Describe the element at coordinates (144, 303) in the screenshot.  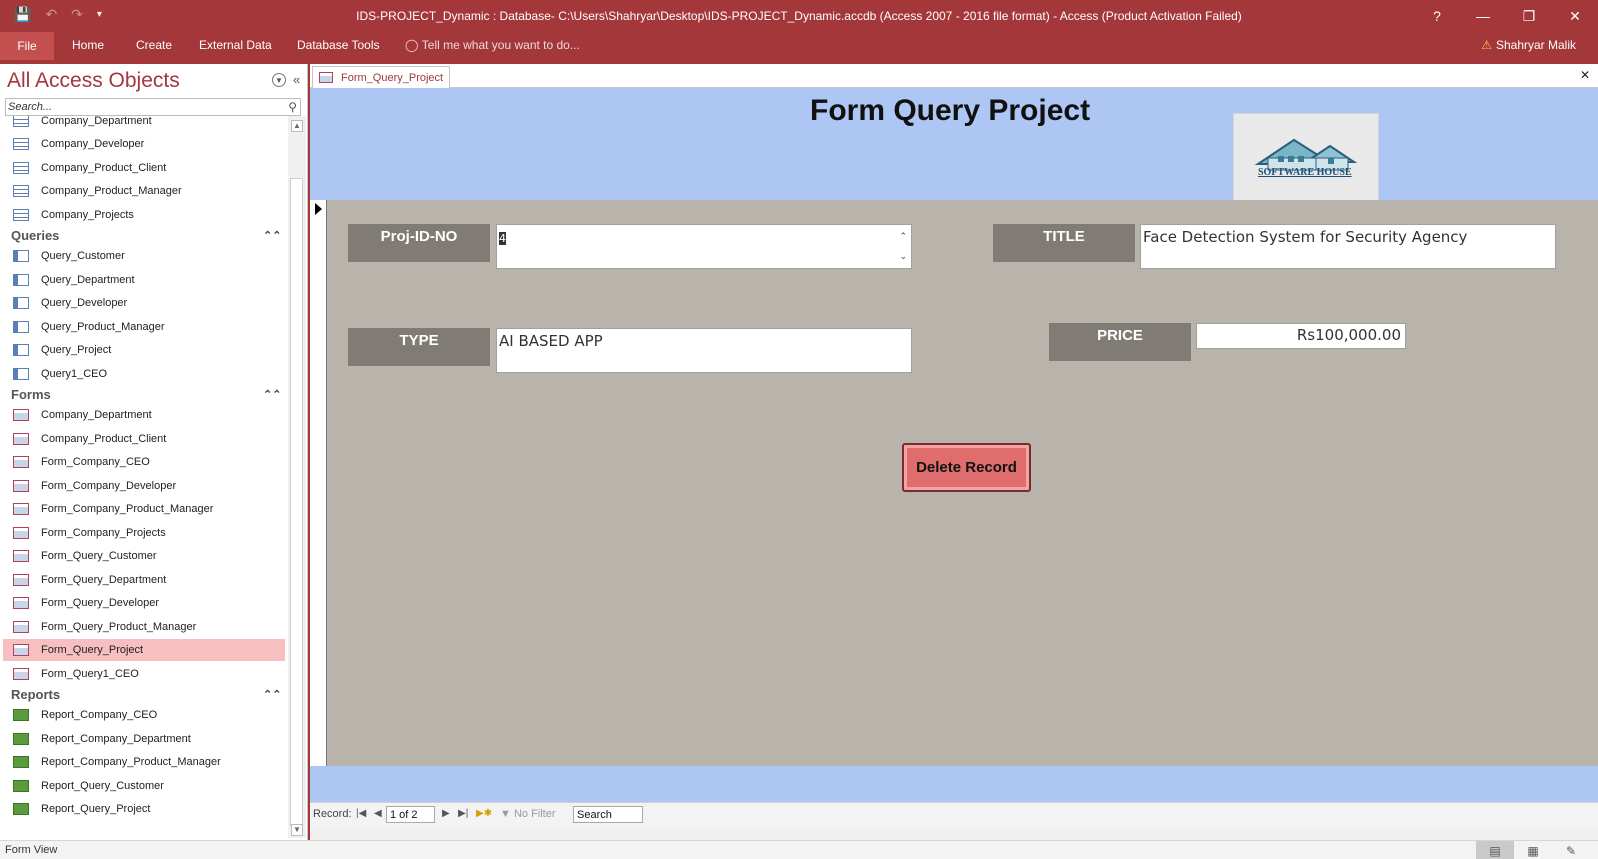
I see `nav-item-query: Query_Developer` at that location.